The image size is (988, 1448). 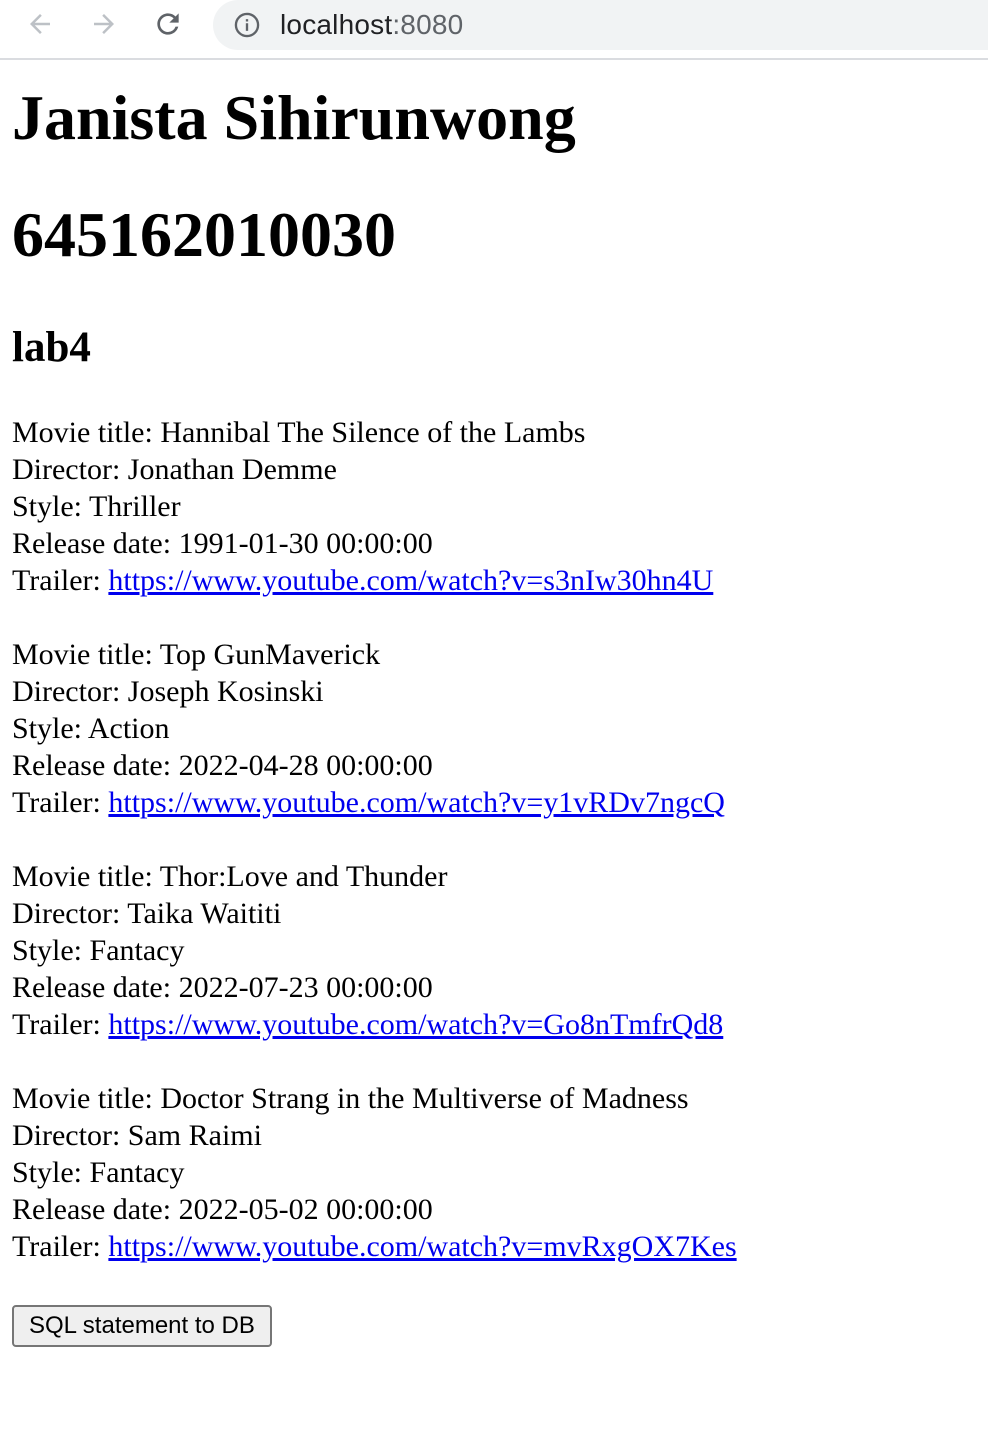 What do you see at coordinates (305, 1209) in the screenshot?
I see `movie-release: 2022-05-02 00:00:00` at bounding box center [305, 1209].